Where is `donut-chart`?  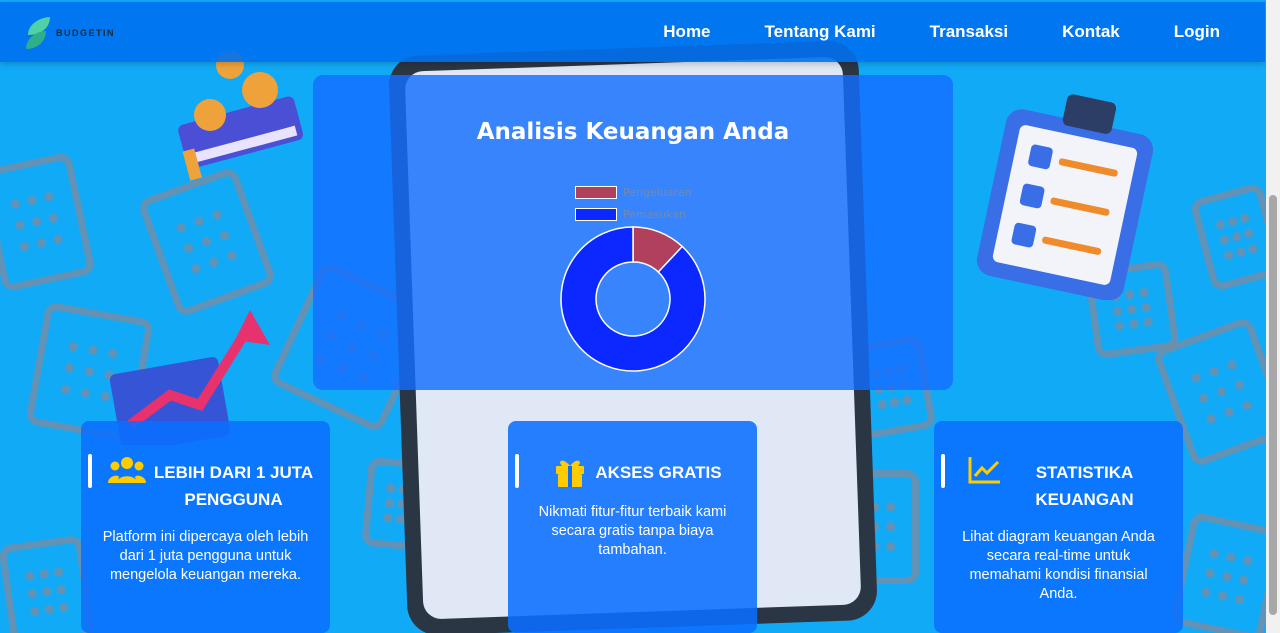 donut-chart is located at coordinates (633, 299).